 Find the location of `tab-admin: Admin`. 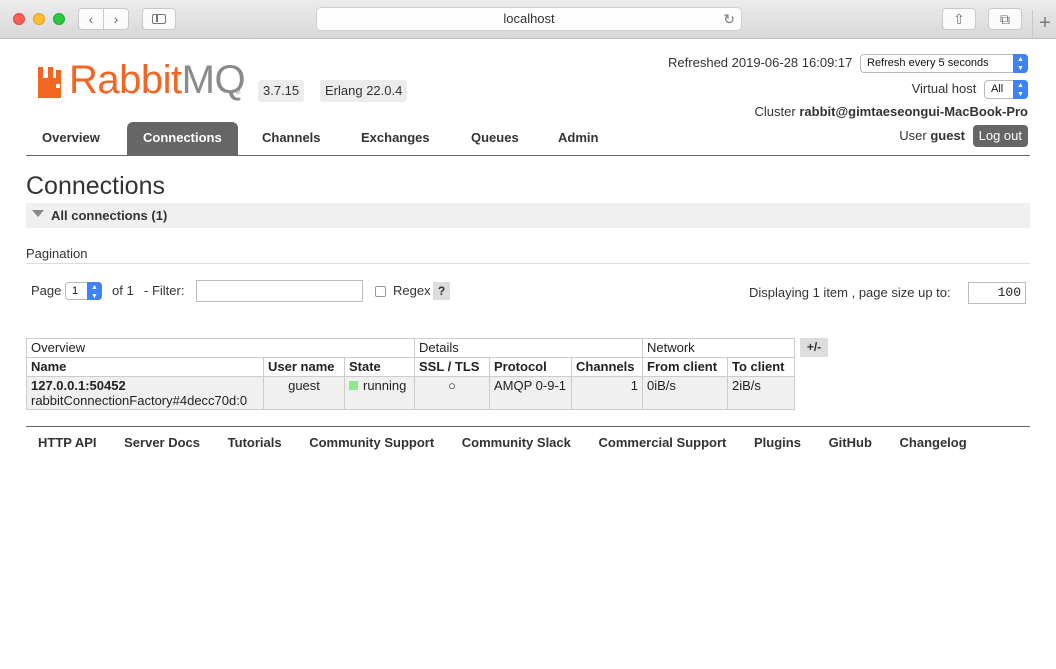

tab-admin: Admin is located at coordinates (578, 138).